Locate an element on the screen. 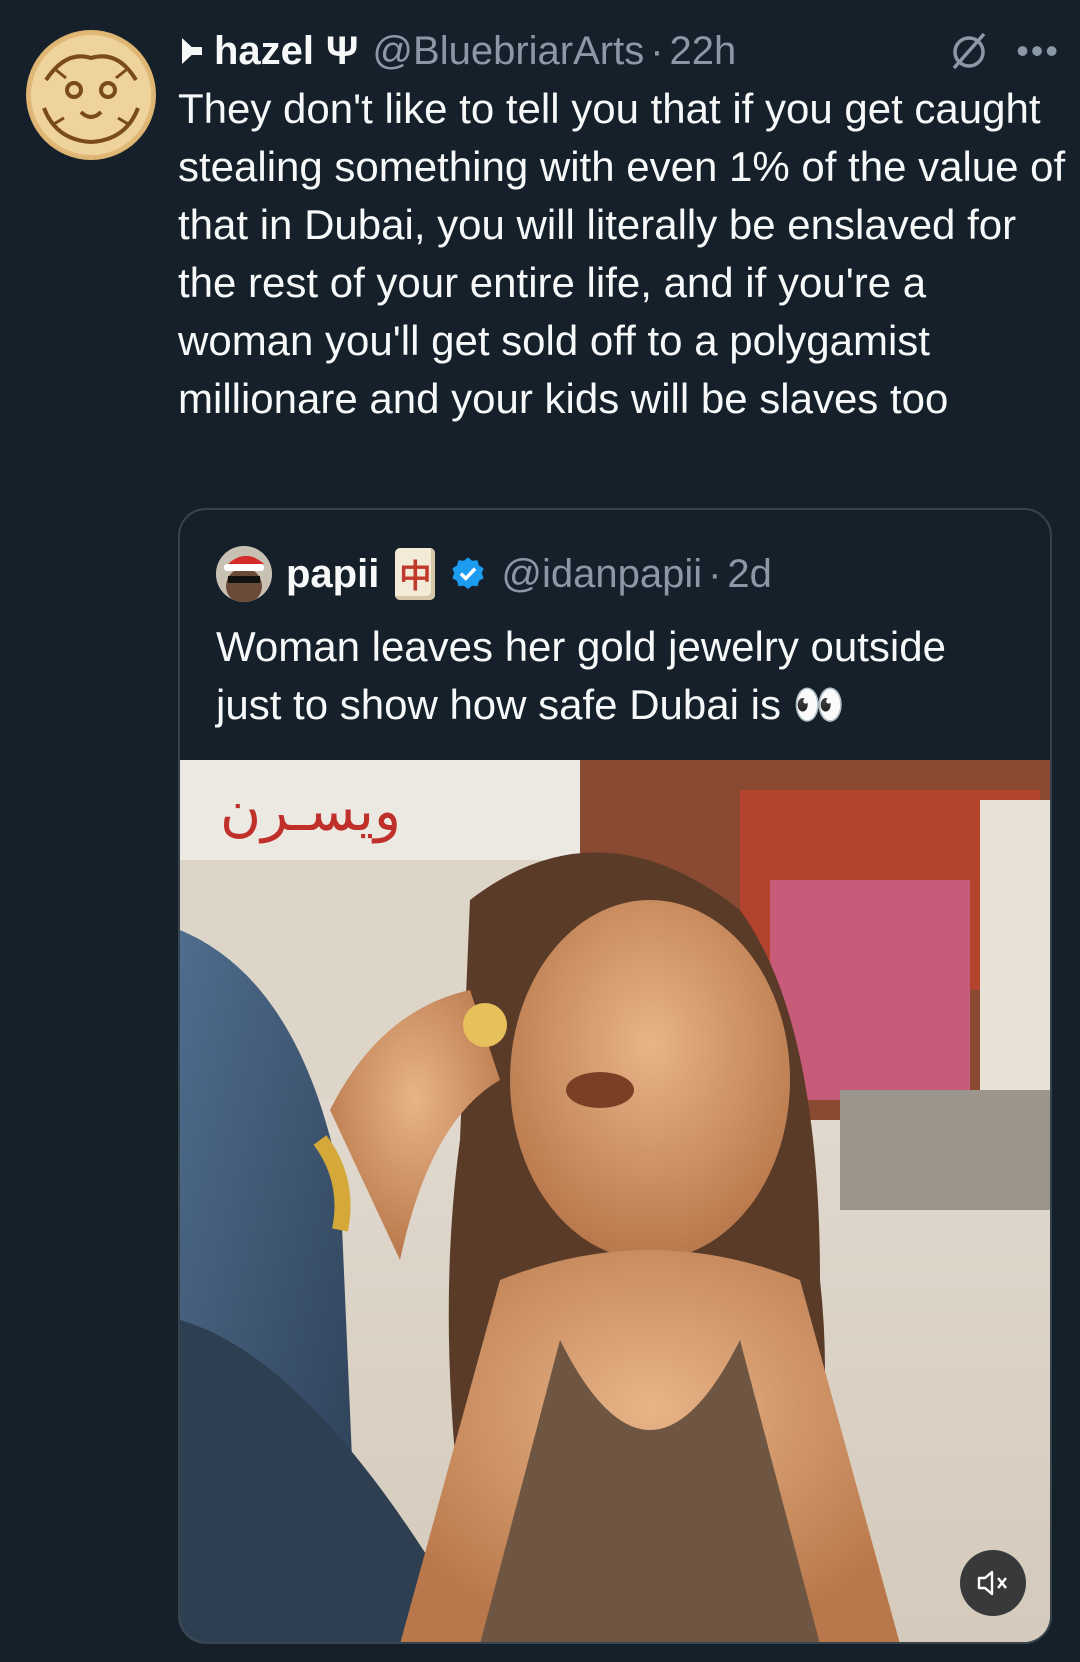 The image size is (1080, 1662). tweet-header: hazel Ψ @BluebriarArts · 22h ••• is located at coordinates (619, 51).